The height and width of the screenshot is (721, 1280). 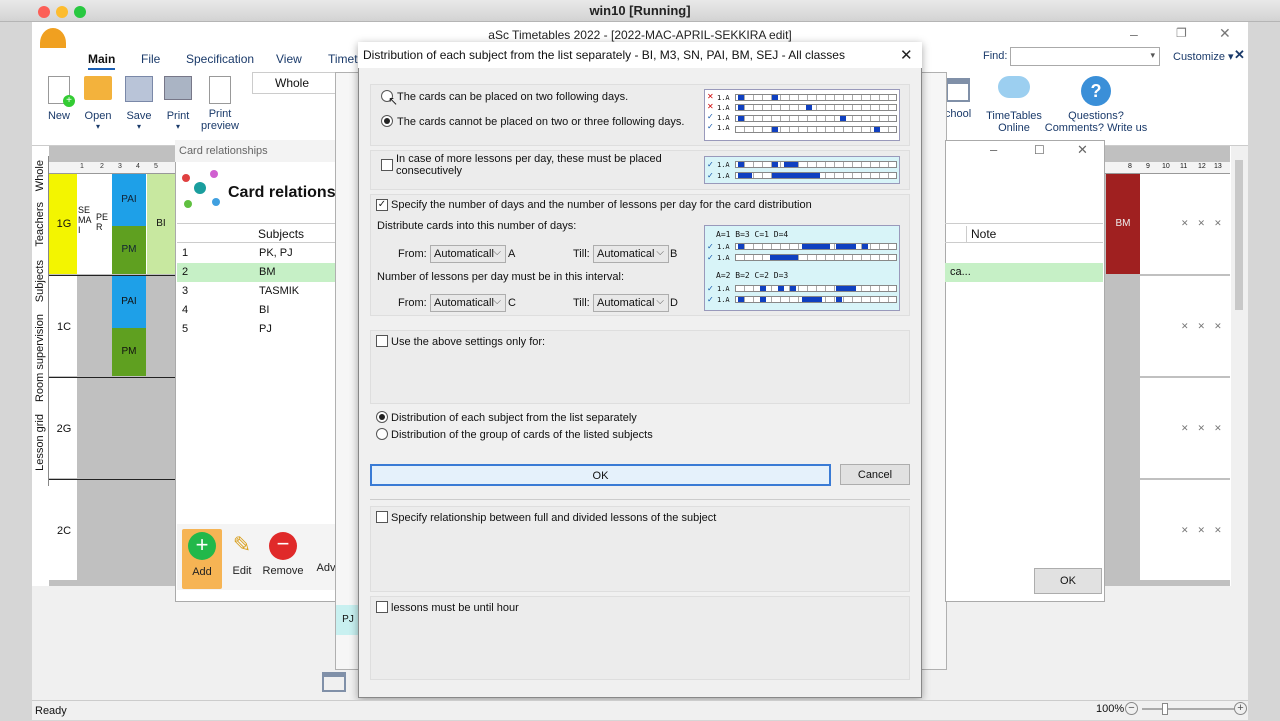 I want to click on school-building-icon, so click(x=958, y=90).